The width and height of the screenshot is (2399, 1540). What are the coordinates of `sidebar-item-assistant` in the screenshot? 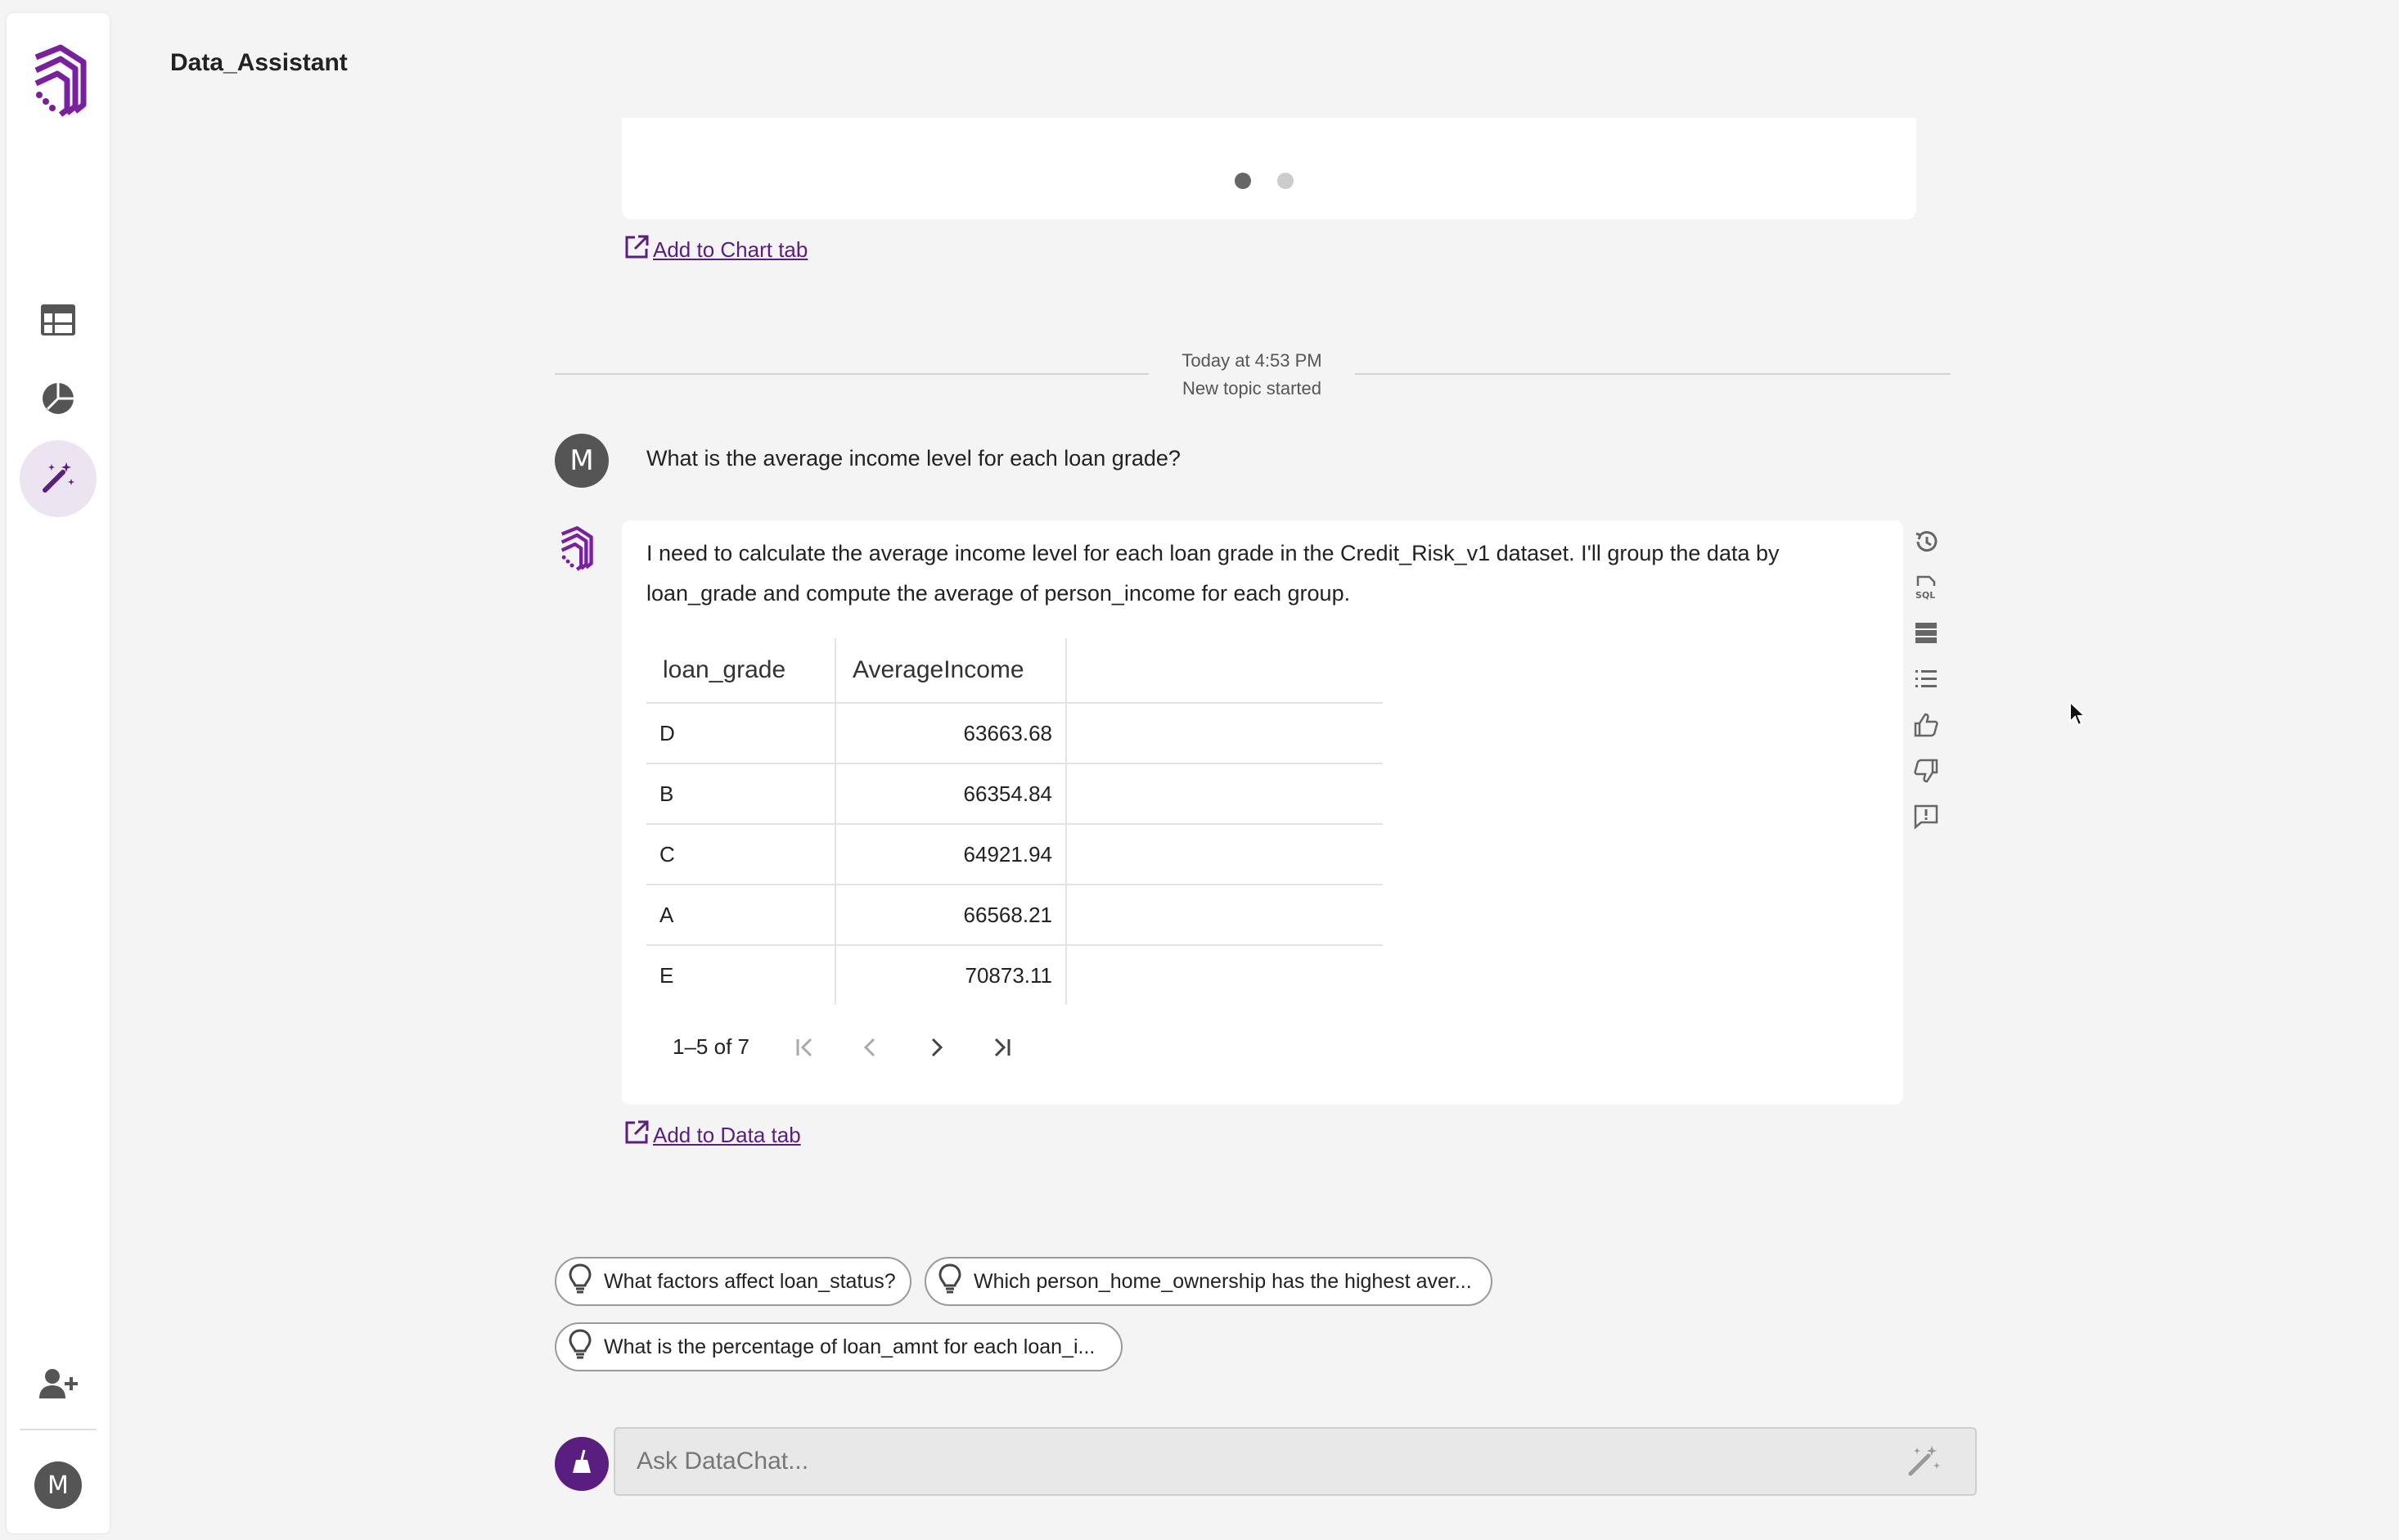 It's located at (58, 478).